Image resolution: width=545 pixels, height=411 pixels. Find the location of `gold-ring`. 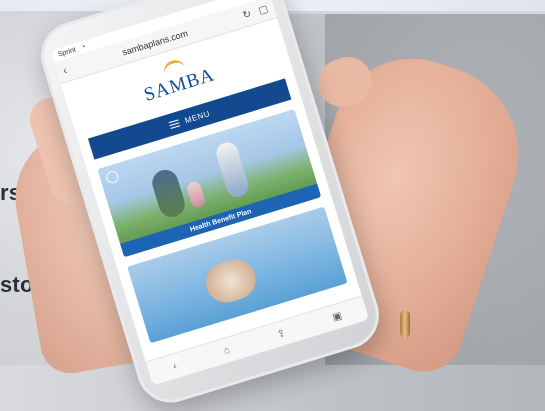

gold-ring is located at coordinates (405, 324).